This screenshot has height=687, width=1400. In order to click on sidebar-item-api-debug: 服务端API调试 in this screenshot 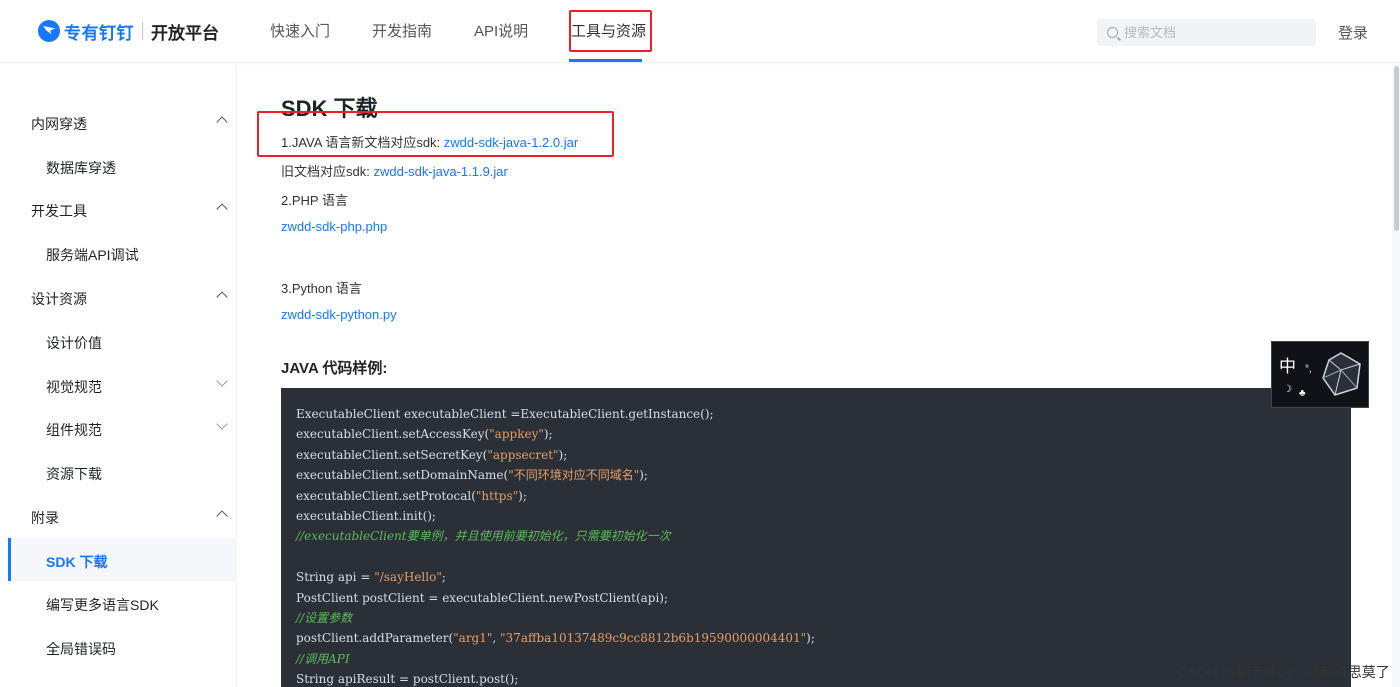, I will do `click(136, 255)`.